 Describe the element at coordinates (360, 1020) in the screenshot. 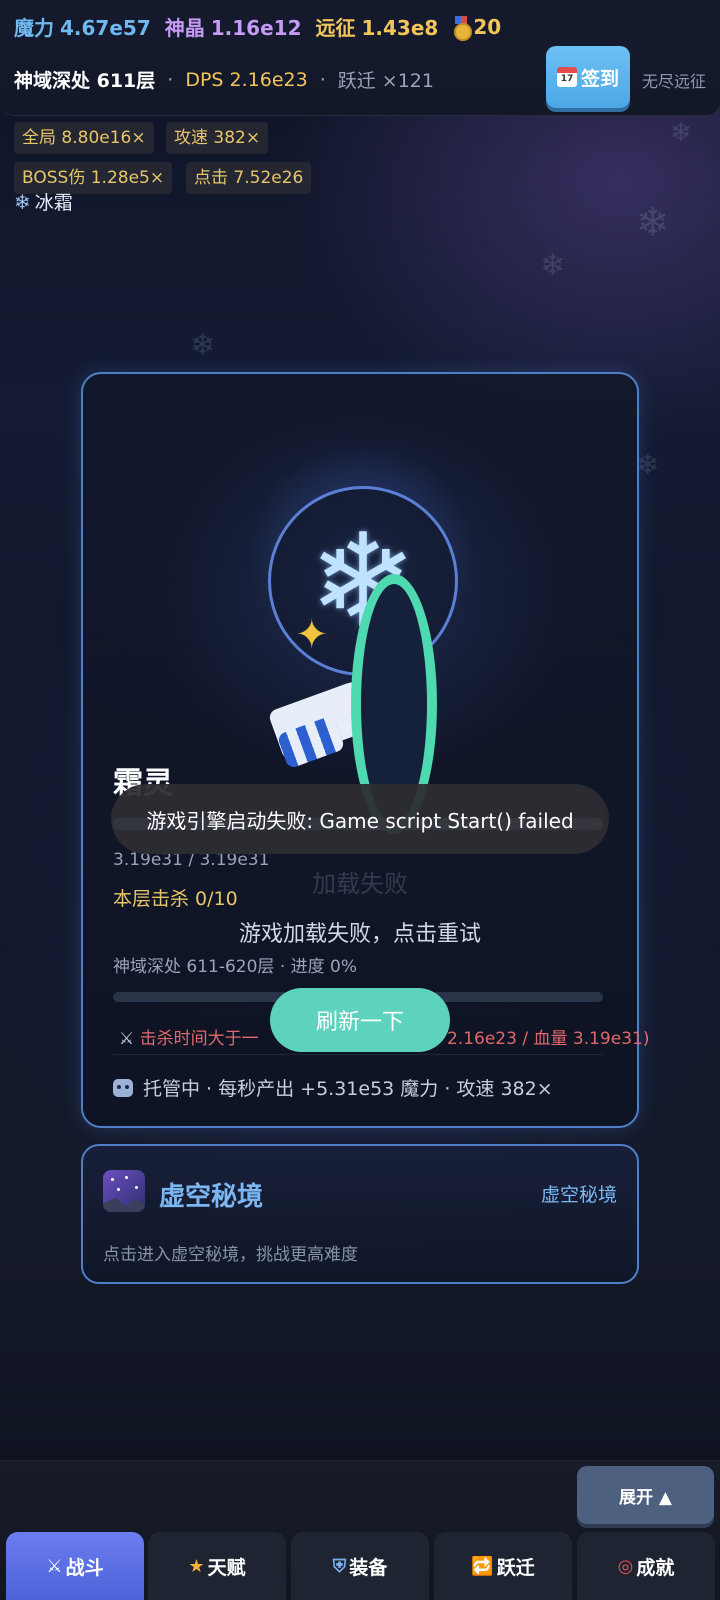

I see `refresh-button: 刷新一下` at that location.